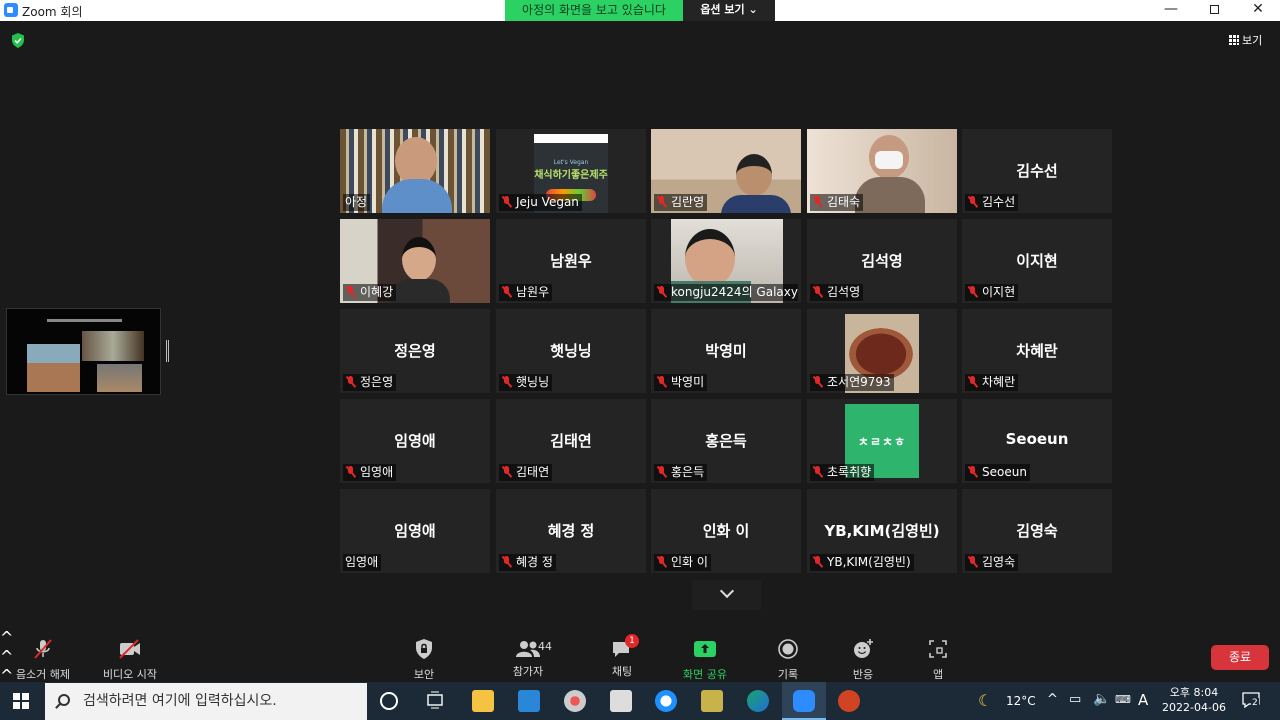 This screenshot has height=720, width=1280. What do you see at coordinates (863, 674) in the screenshot?
I see `reactions-label: 반응` at bounding box center [863, 674].